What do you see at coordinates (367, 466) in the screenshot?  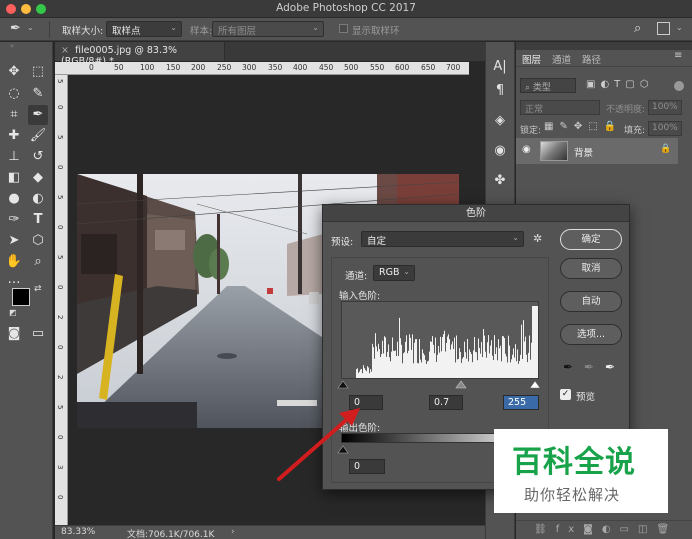 I see `output-black-field: 0` at bounding box center [367, 466].